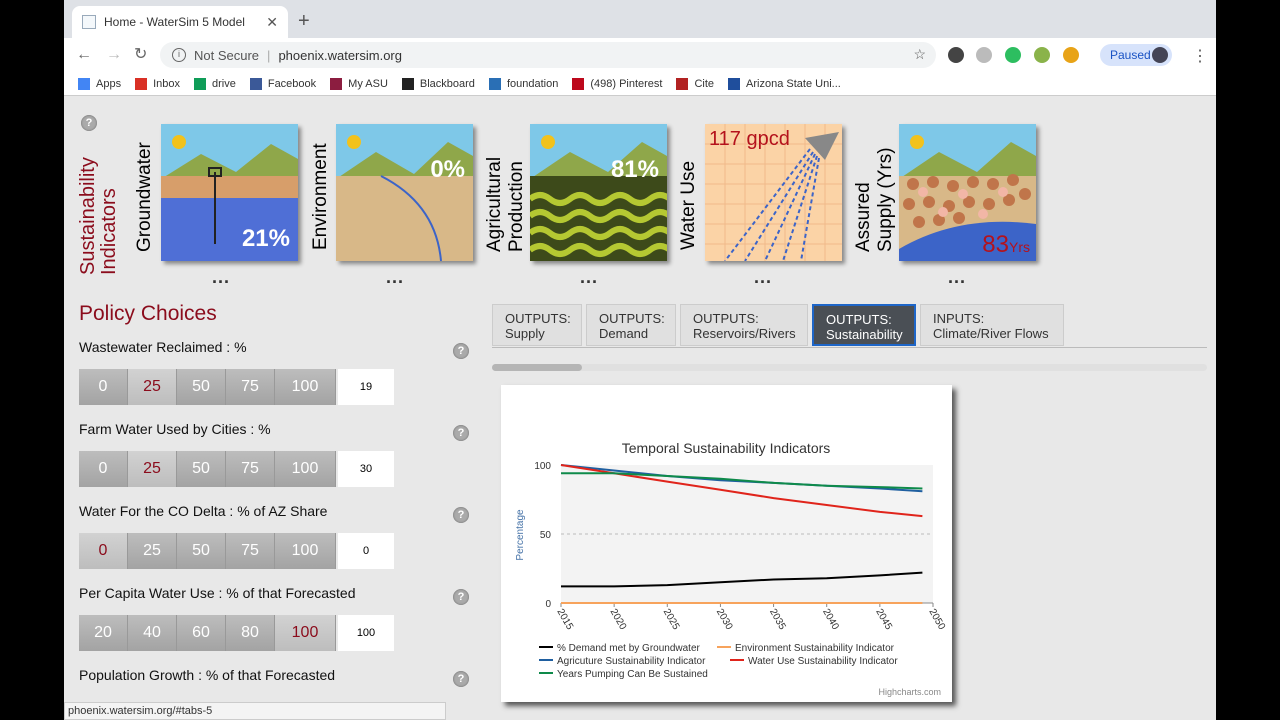 This screenshot has width=1280, height=720. What do you see at coordinates (366, 469) in the screenshot?
I see `policy-value-field: 30` at bounding box center [366, 469].